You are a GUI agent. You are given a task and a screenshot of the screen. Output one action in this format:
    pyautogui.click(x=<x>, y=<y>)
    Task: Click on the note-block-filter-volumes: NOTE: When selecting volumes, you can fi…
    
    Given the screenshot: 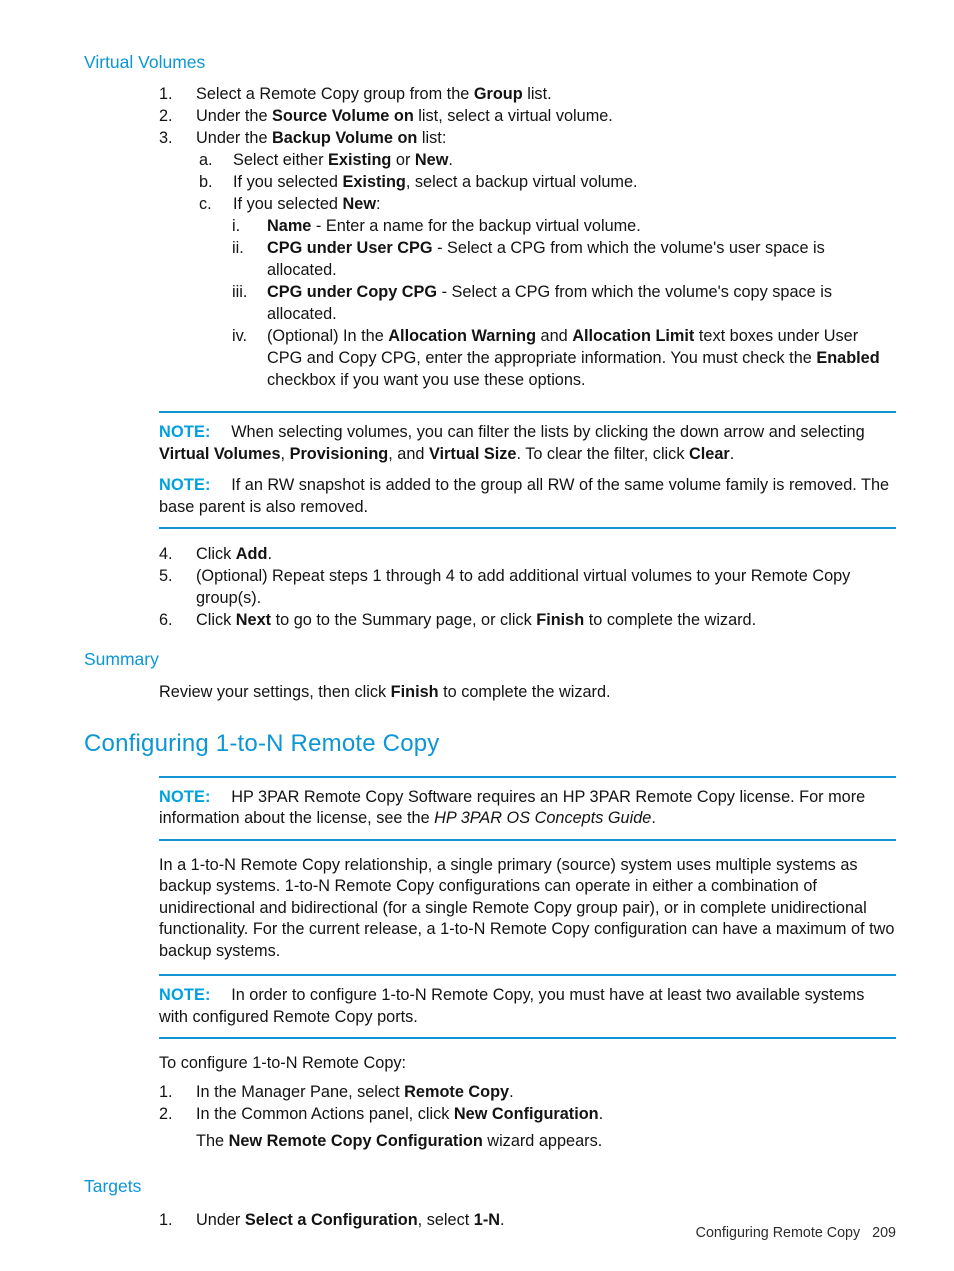 What is the action you would take?
    pyautogui.click(x=527, y=470)
    